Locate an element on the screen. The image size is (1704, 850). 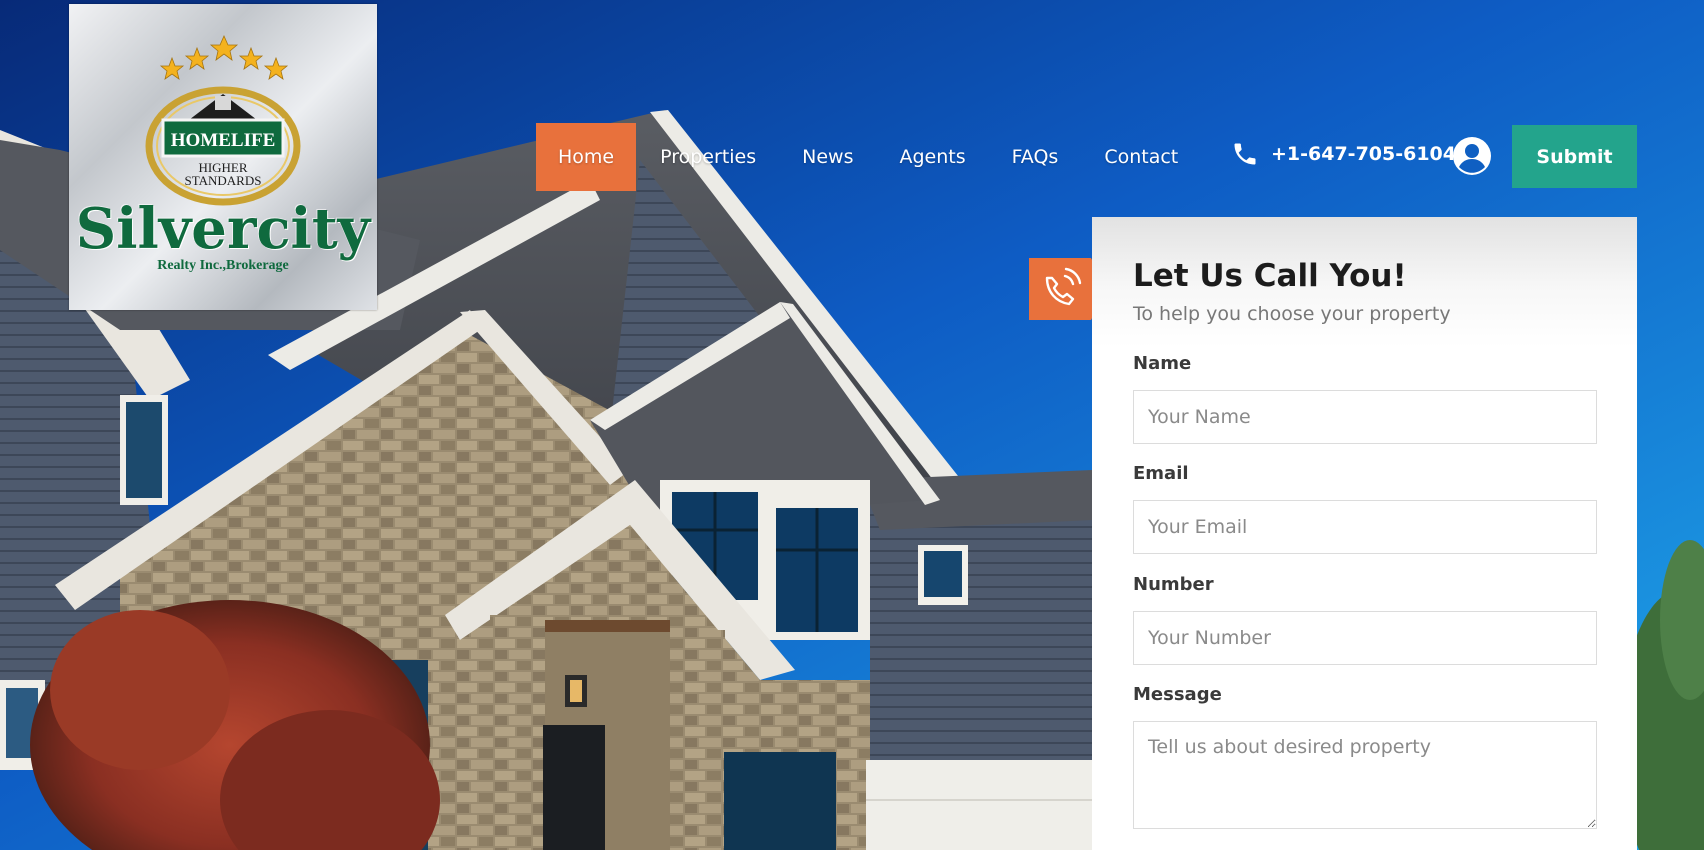
nav-properties: Properties is located at coordinates (708, 157).